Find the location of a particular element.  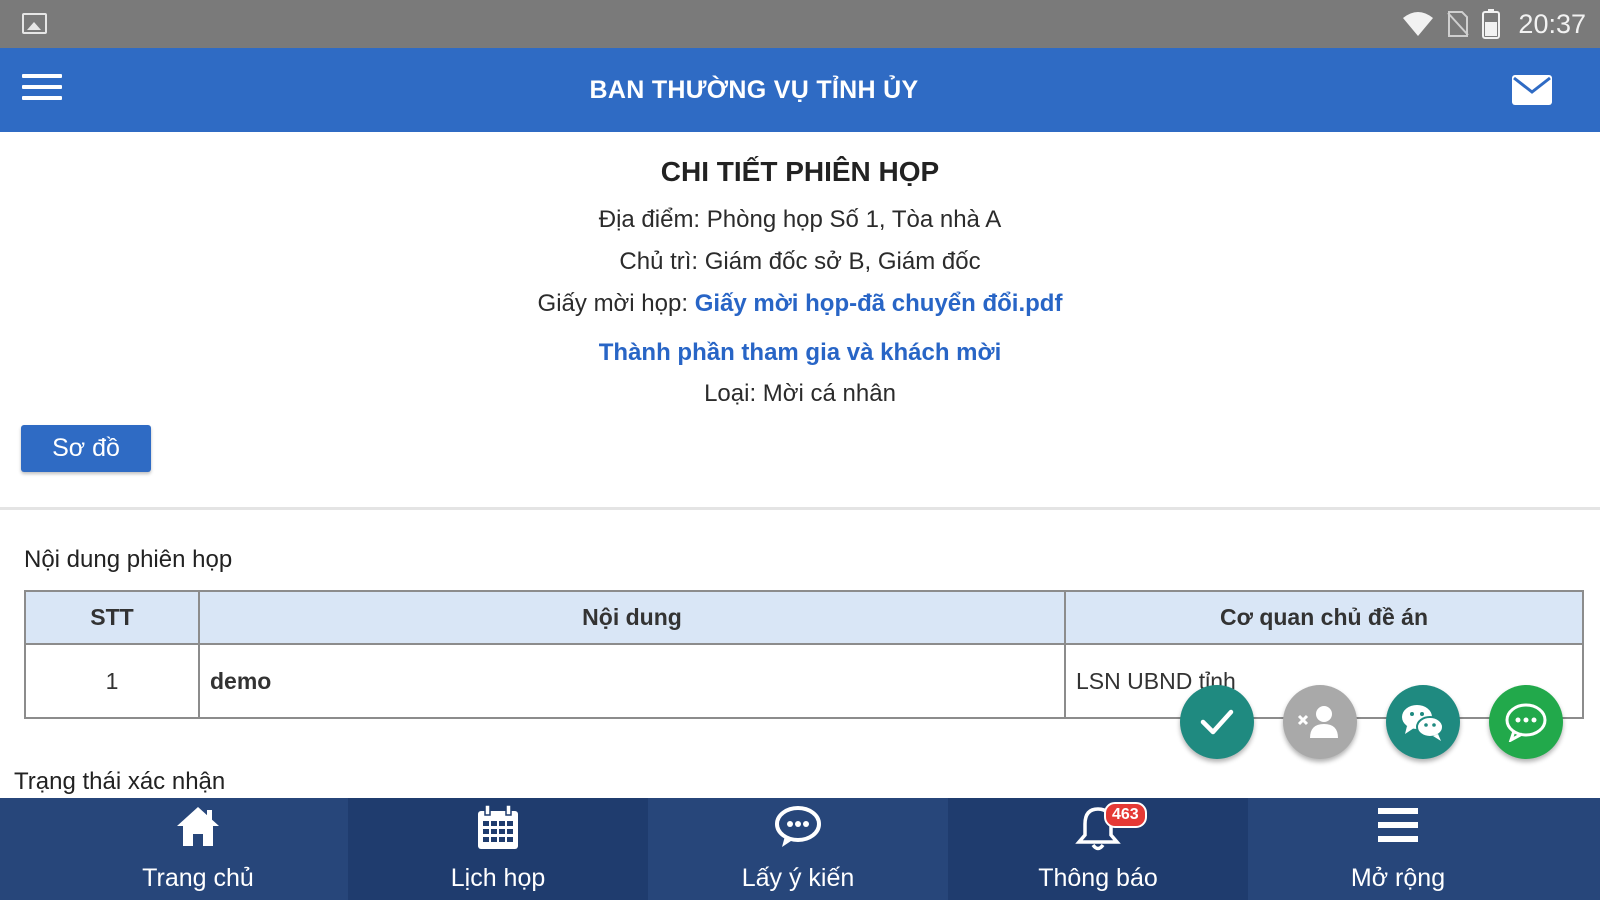

table-header-row: STT Nội dung Cơ quan chủ đề án is located at coordinates (804, 617).